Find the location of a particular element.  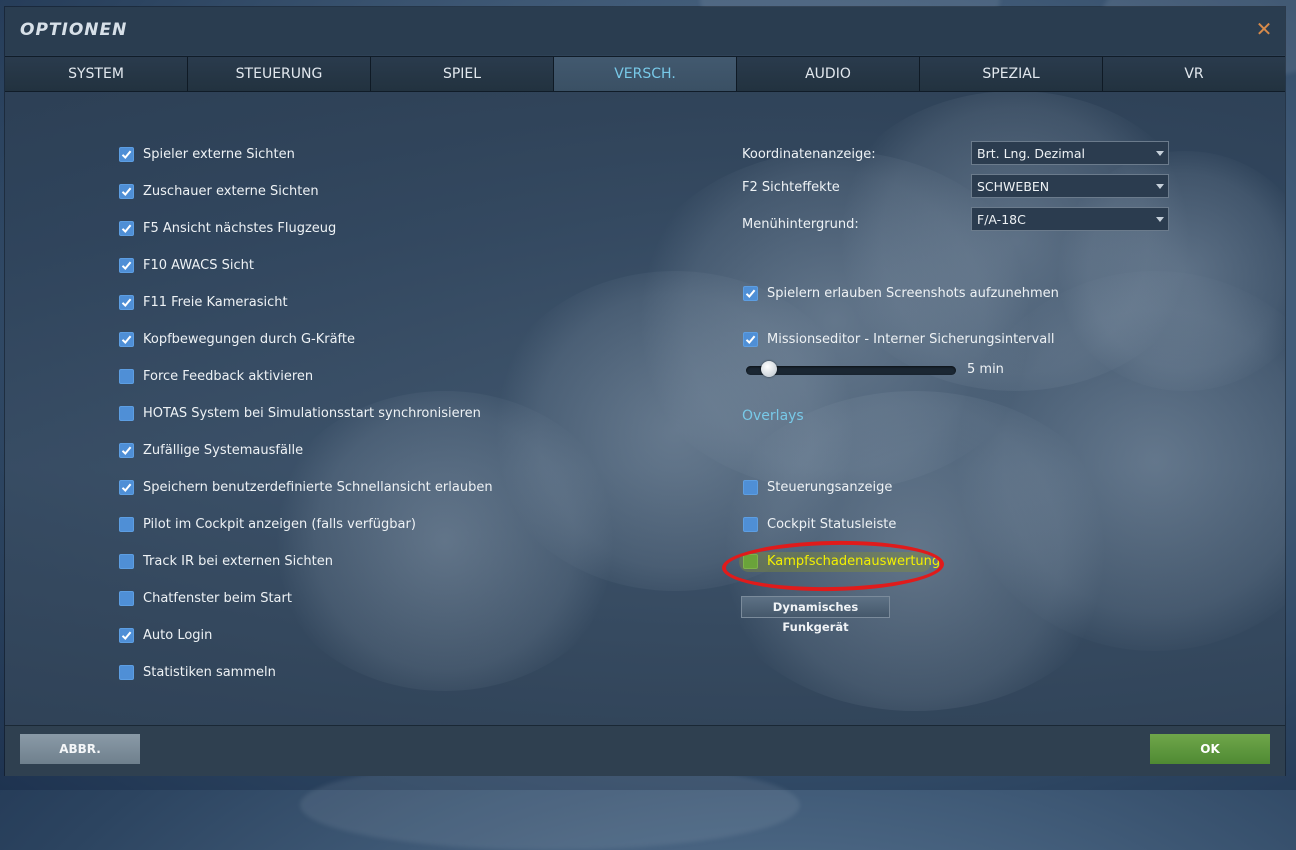

option-chatfenster: Chatfenster beim Start is located at coordinates (205, 598).